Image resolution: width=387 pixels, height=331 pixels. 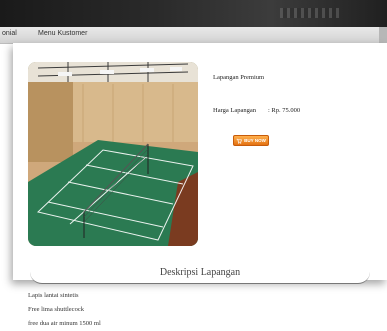 I want to click on cart-icon, so click(x=239, y=141).